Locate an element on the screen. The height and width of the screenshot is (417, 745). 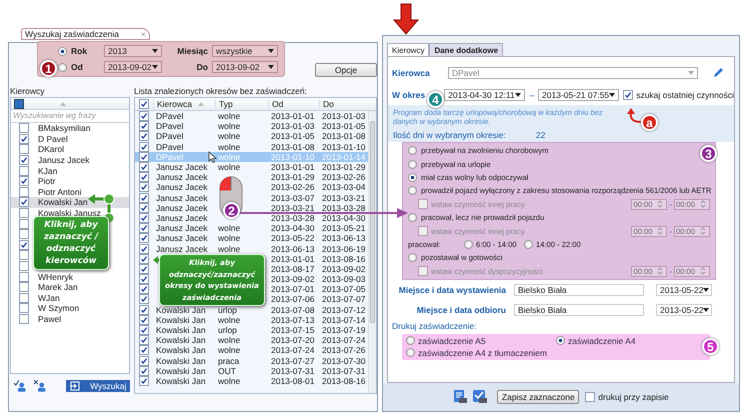
checkbox-option: drukuj przy zapisie is located at coordinates (627, 397).